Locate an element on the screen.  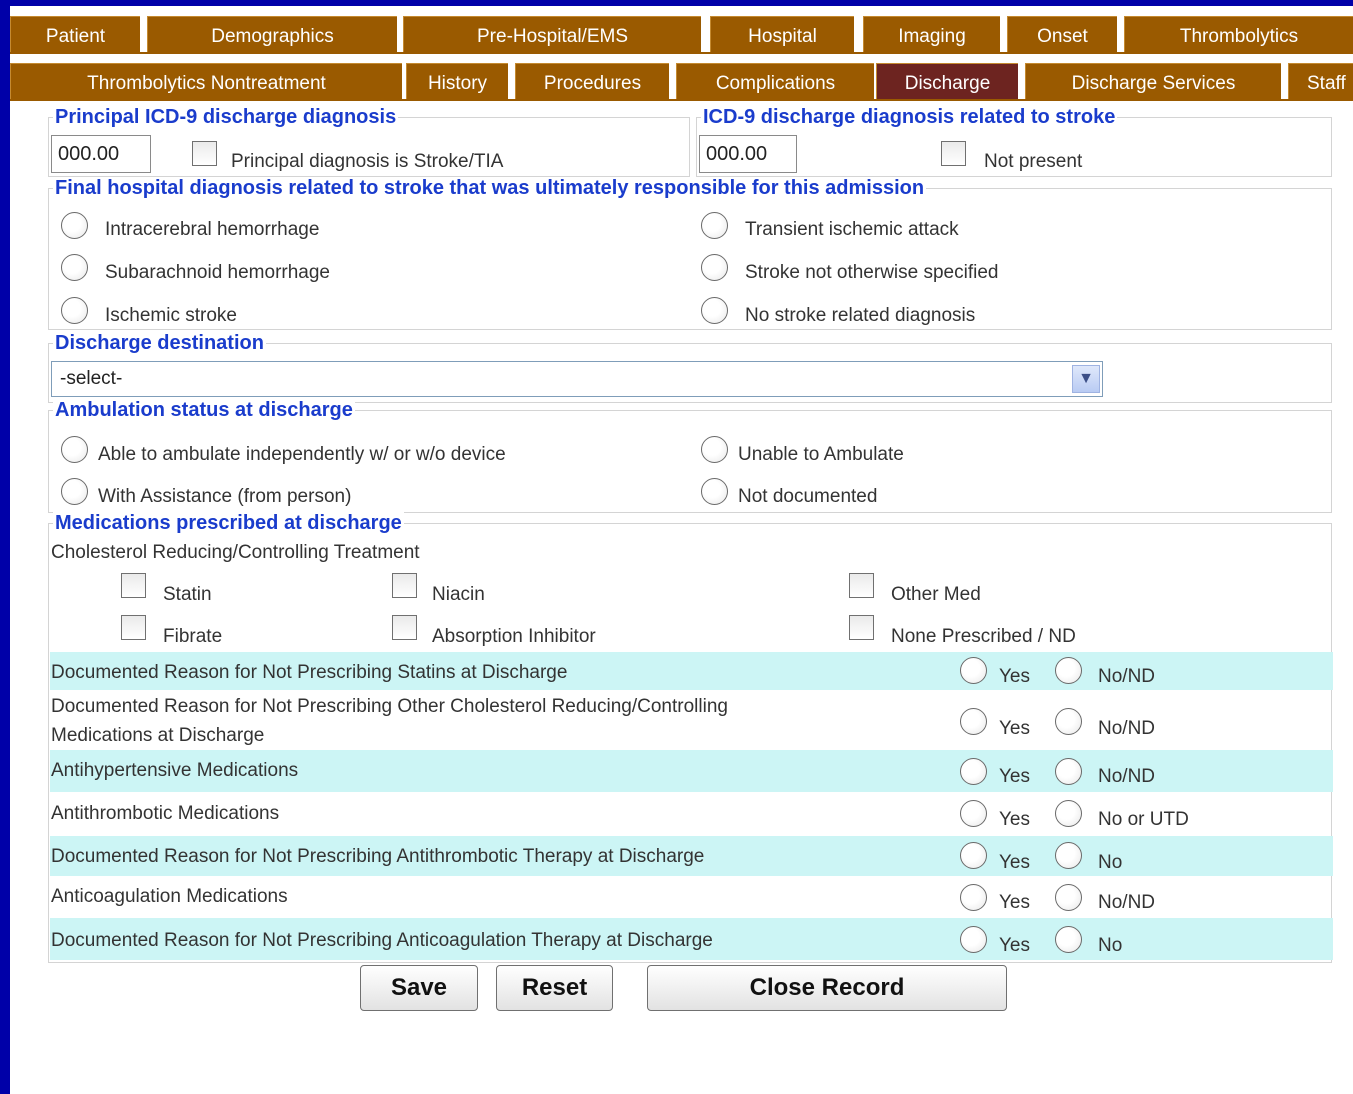
not-present-checkbox is located at coordinates (953, 153).